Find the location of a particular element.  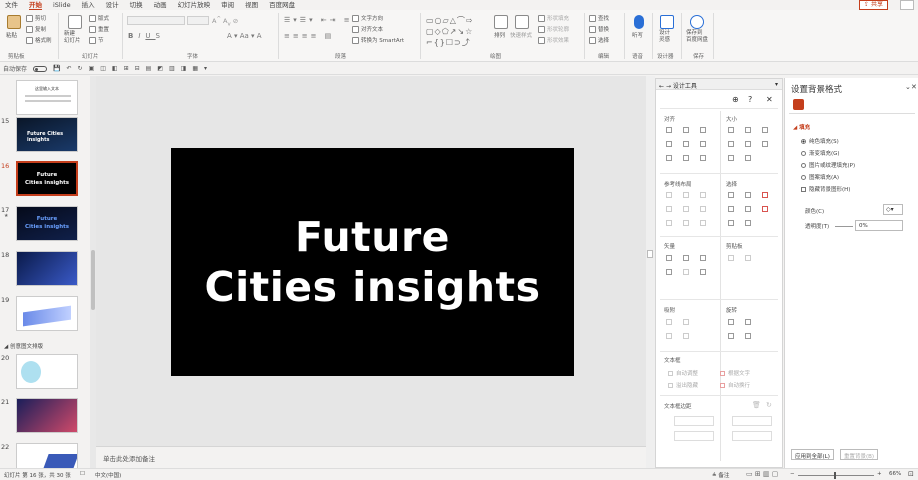

menu-insert: 插入 is located at coordinates (88, 5).